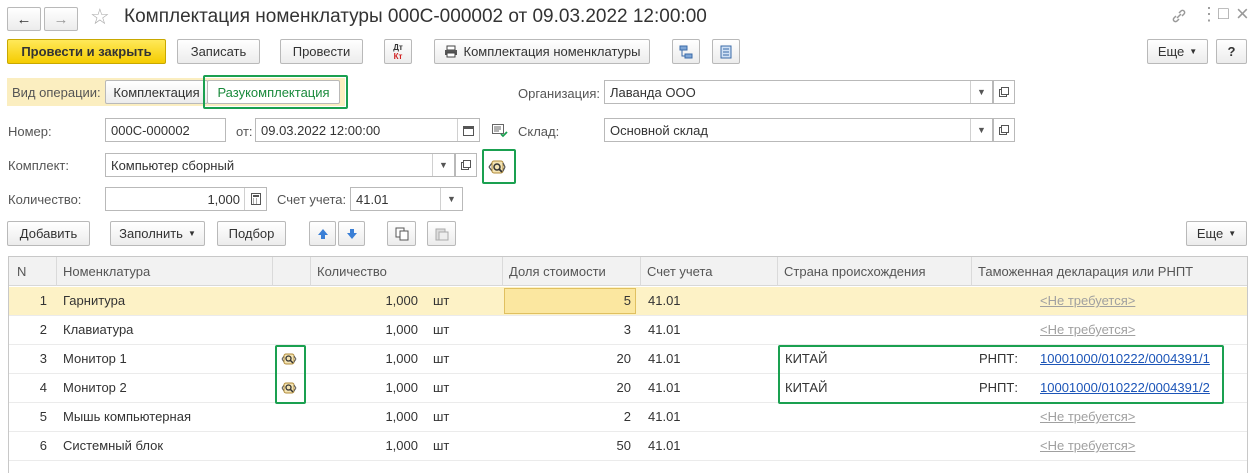 Image resolution: width=1256 pixels, height=473 pixels. Describe the element at coordinates (1209, 14) in the screenshot. I see `menu-icon: ⋮` at that location.